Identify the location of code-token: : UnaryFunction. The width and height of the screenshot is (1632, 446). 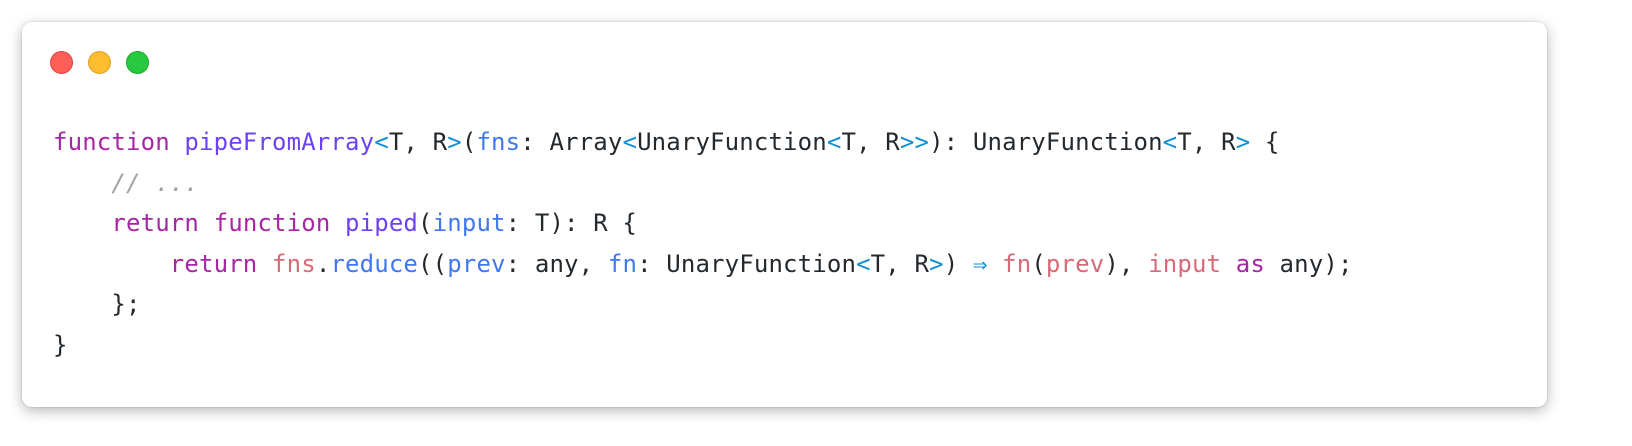
(747, 263).